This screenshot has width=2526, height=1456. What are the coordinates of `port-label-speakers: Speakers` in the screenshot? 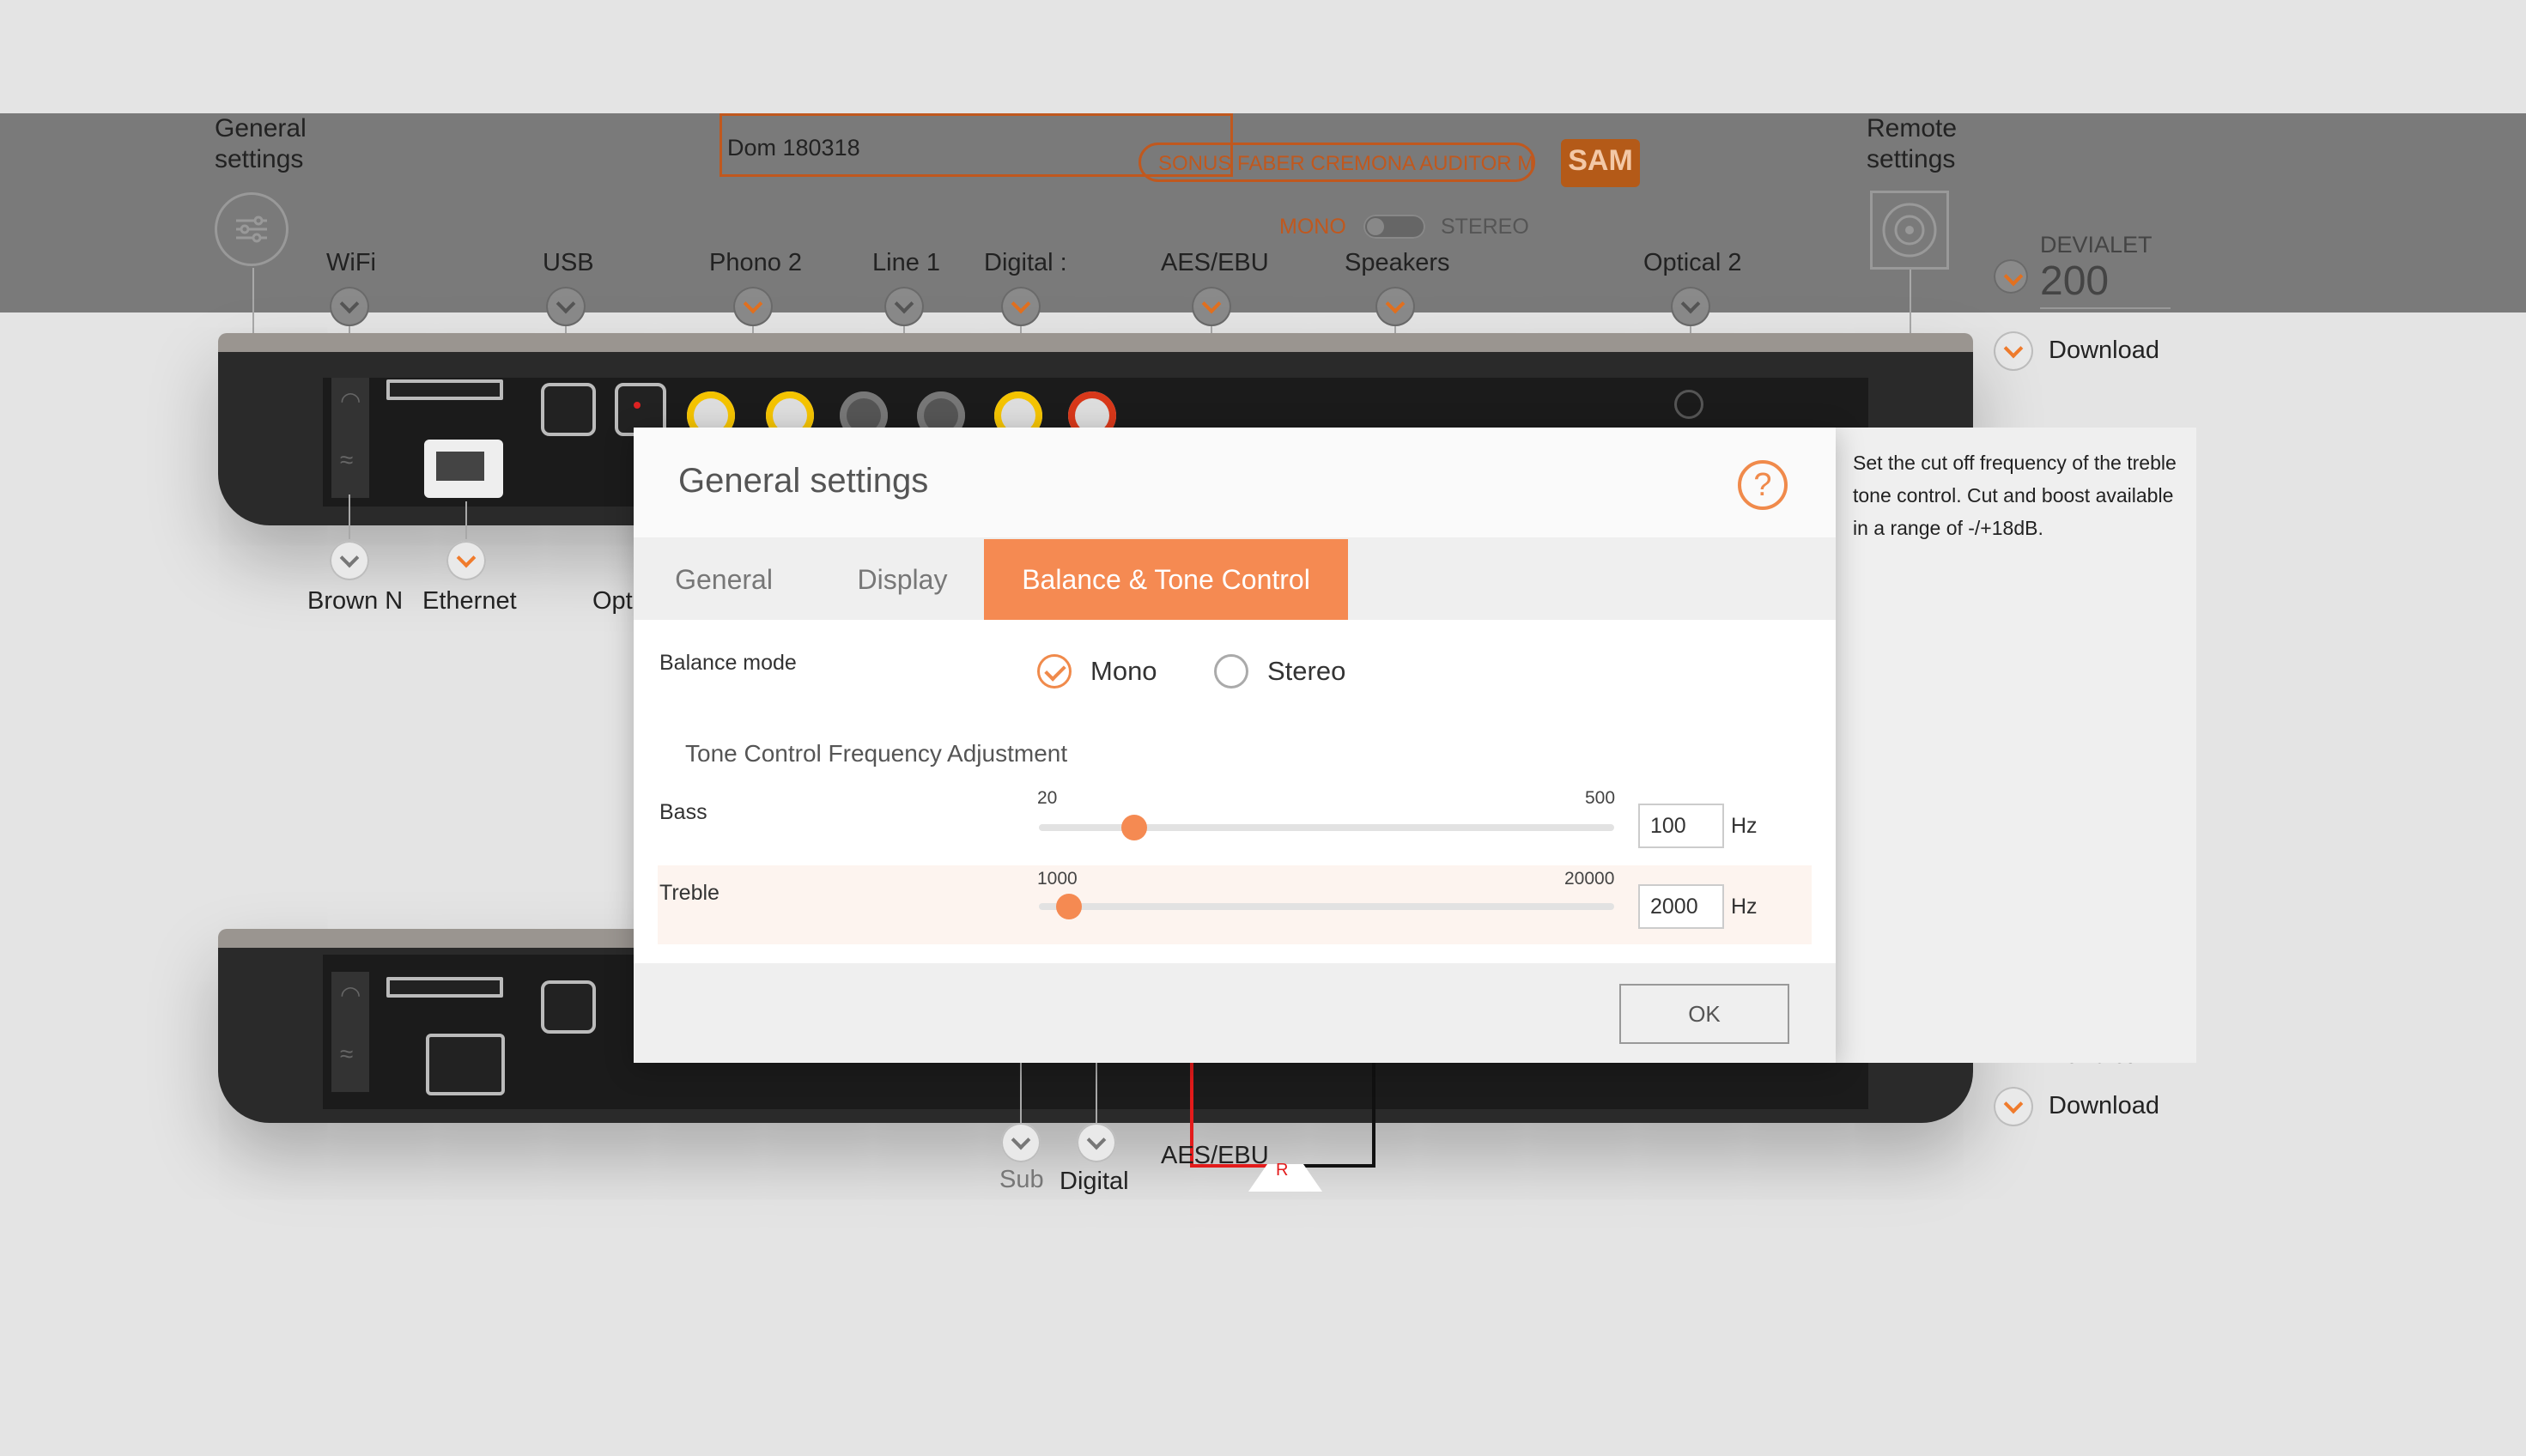 It's located at (1397, 262).